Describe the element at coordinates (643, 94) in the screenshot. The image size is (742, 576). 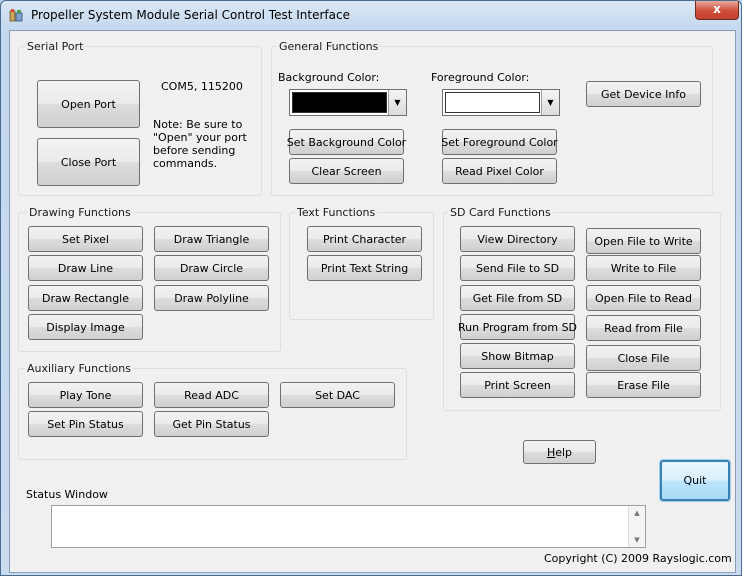
I see `get-device-info-button: Get Device Info` at that location.